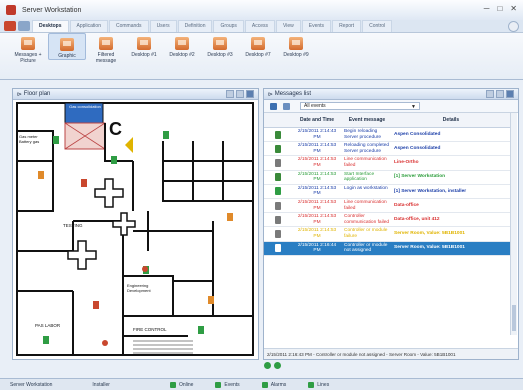 This screenshot has width=523, height=390. Describe the element at coordinates (37, 94) in the screenshot. I see `floor-plan-title: Floor plan` at that location.